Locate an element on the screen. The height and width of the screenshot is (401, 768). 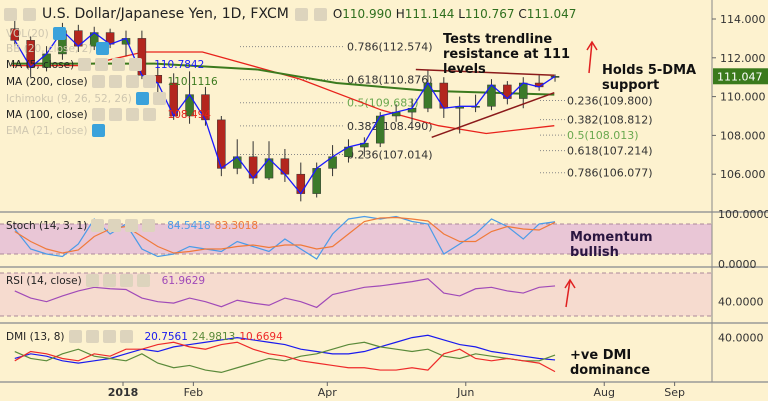
annotation-resistance: Tests trendline resistance at 111 levels is located at coordinates (507, 54).